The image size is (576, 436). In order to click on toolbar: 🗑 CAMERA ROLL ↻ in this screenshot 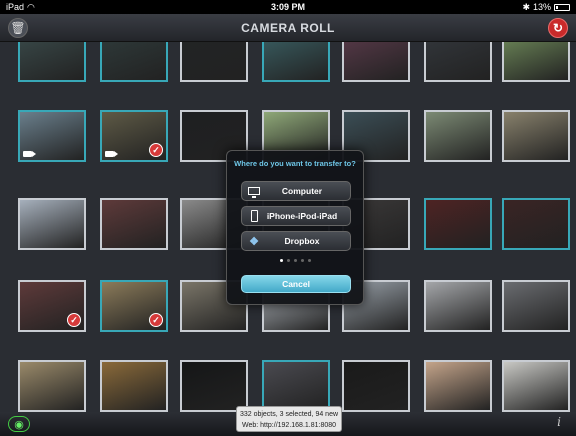, I will do `click(288, 28)`.